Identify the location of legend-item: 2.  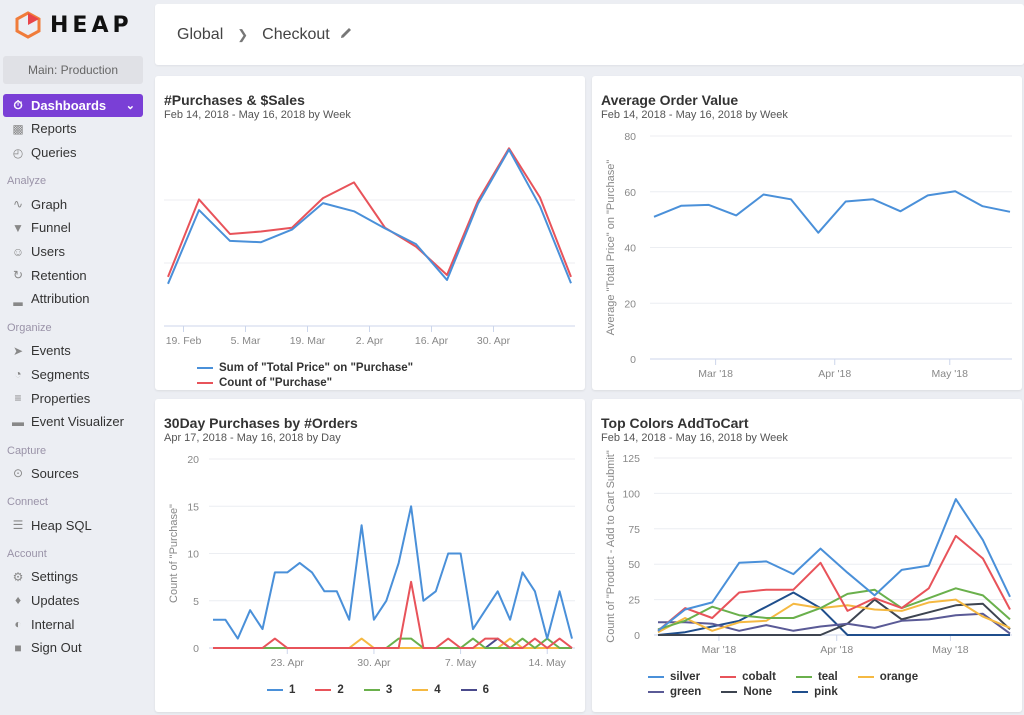
(329, 689).